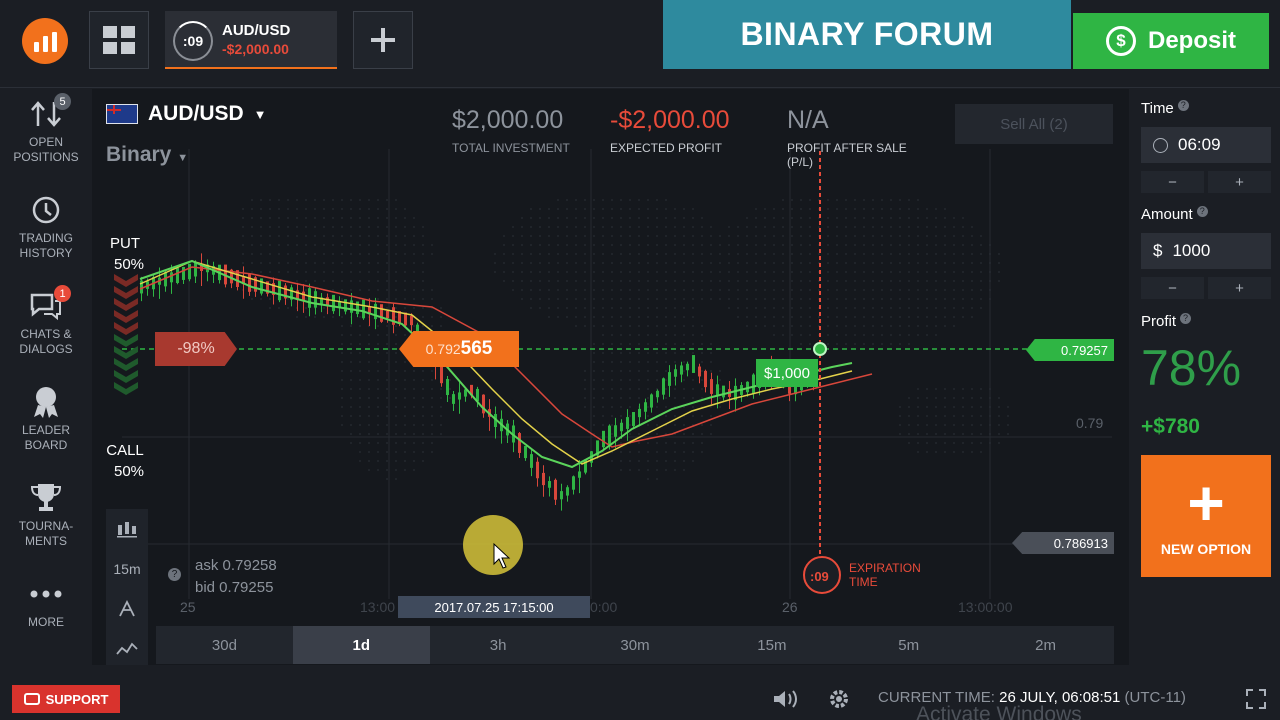  I want to click on amount-plus-button: +, so click(1239, 288).